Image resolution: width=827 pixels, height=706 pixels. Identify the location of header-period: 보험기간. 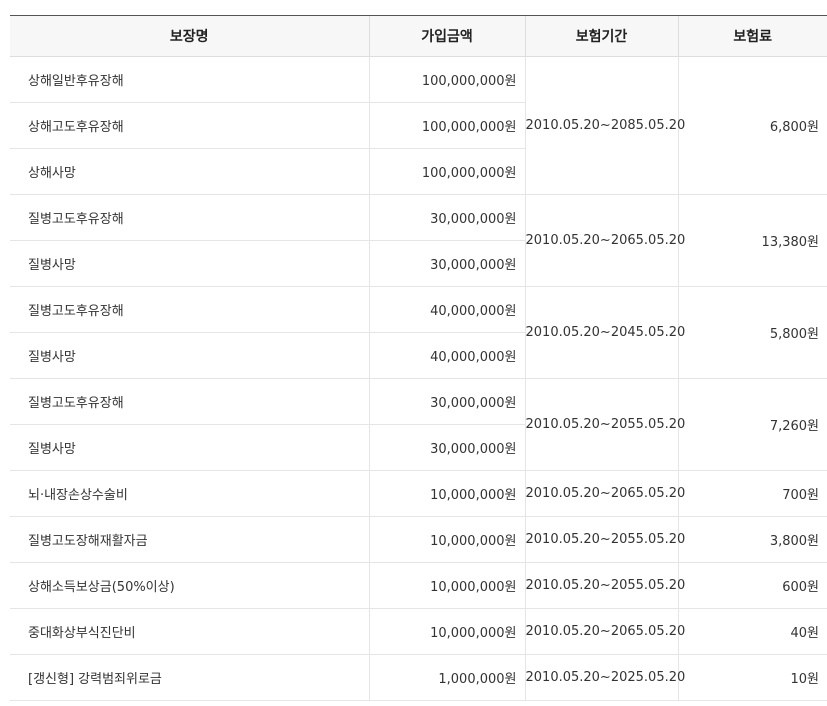
(601, 36).